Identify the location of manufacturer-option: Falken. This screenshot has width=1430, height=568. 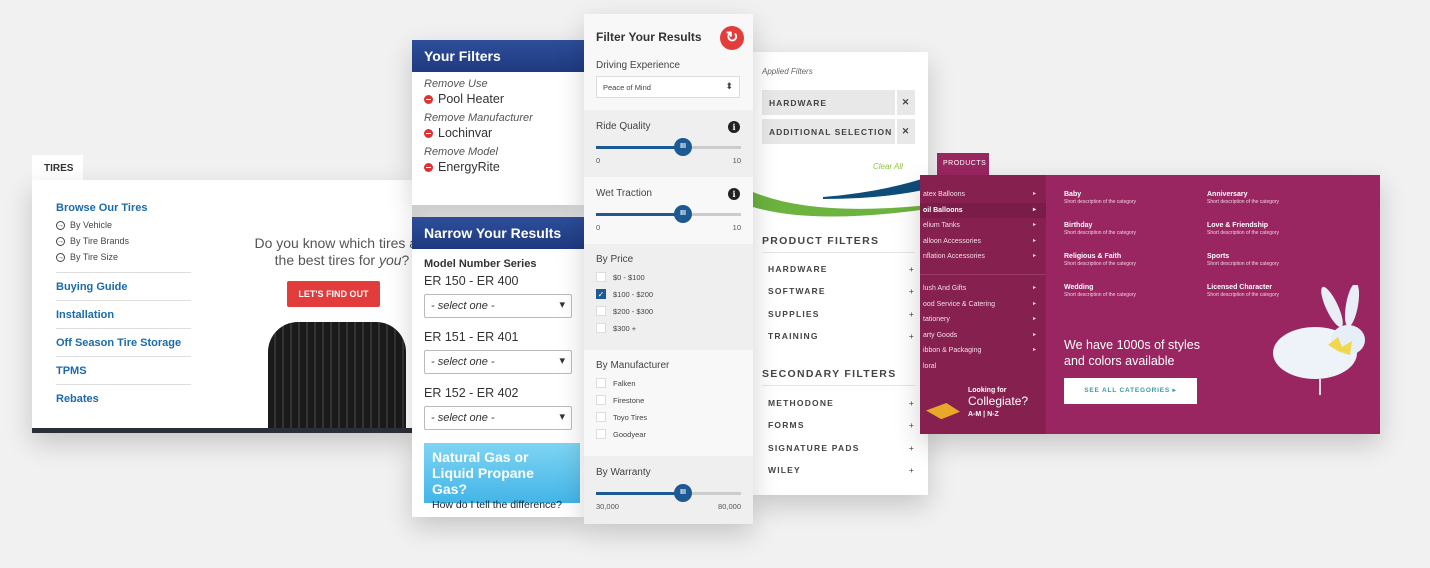
(668, 383).